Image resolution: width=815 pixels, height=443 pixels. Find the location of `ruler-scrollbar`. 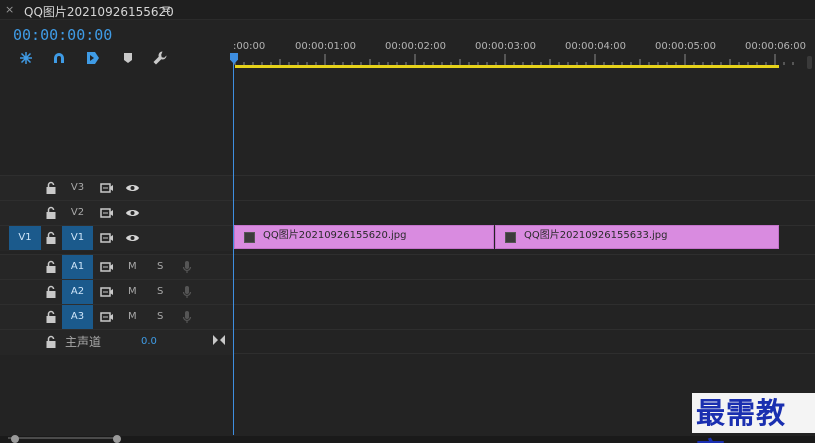

ruler-scrollbar is located at coordinates (809, 62).